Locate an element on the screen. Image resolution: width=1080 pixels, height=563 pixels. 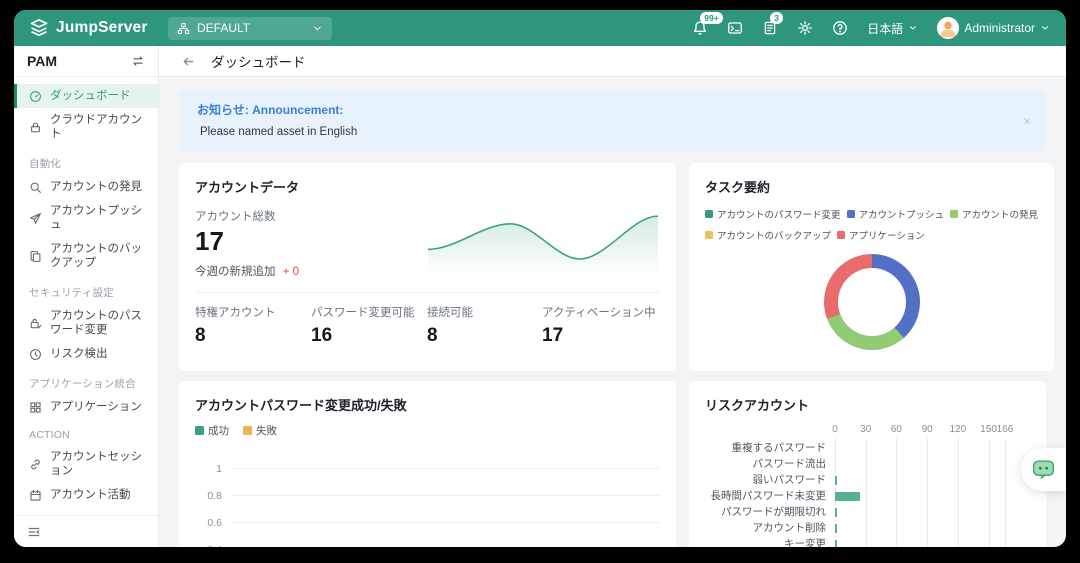
sidebar-item-account-push: アカウントプッシュ is located at coordinates (86, 218).